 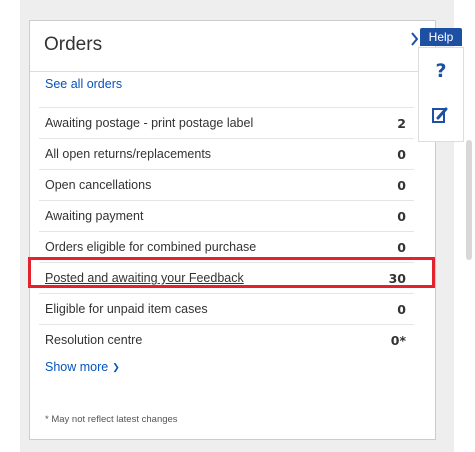 What do you see at coordinates (83, 84) in the screenshot?
I see `see-all-orders-link: See all orders` at bounding box center [83, 84].